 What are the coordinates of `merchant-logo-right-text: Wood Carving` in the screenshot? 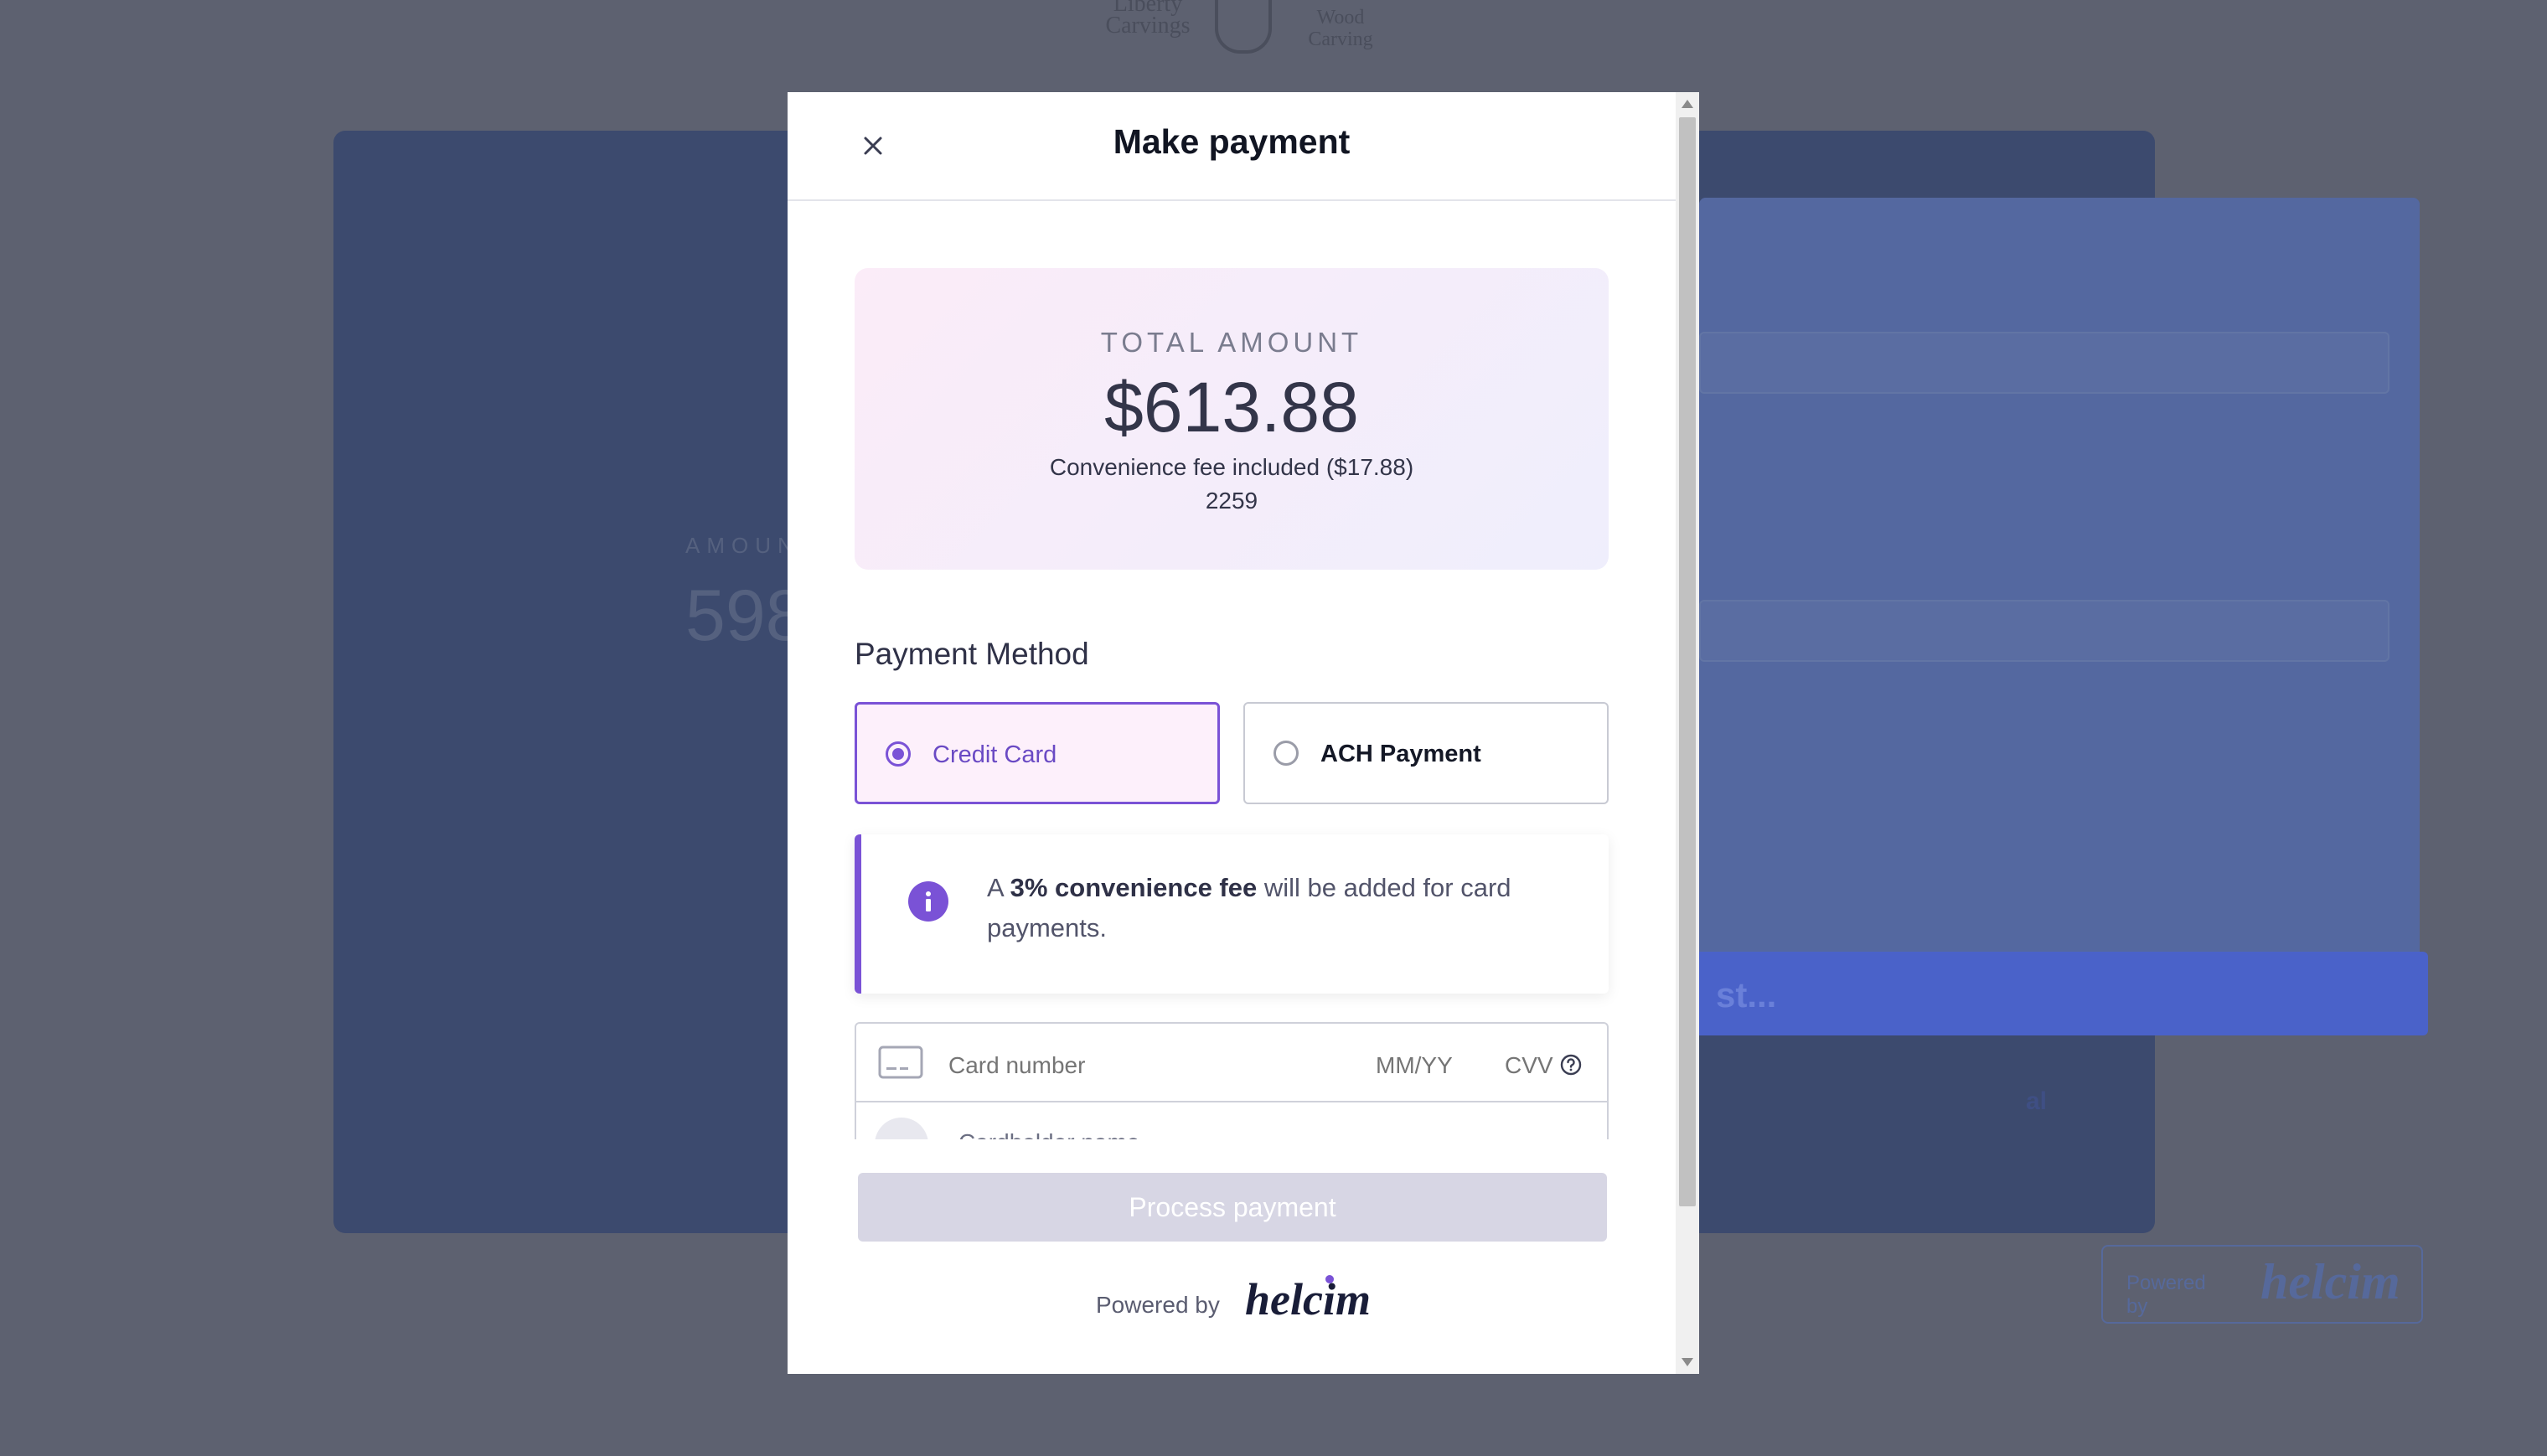 It's located at (1340, 28).